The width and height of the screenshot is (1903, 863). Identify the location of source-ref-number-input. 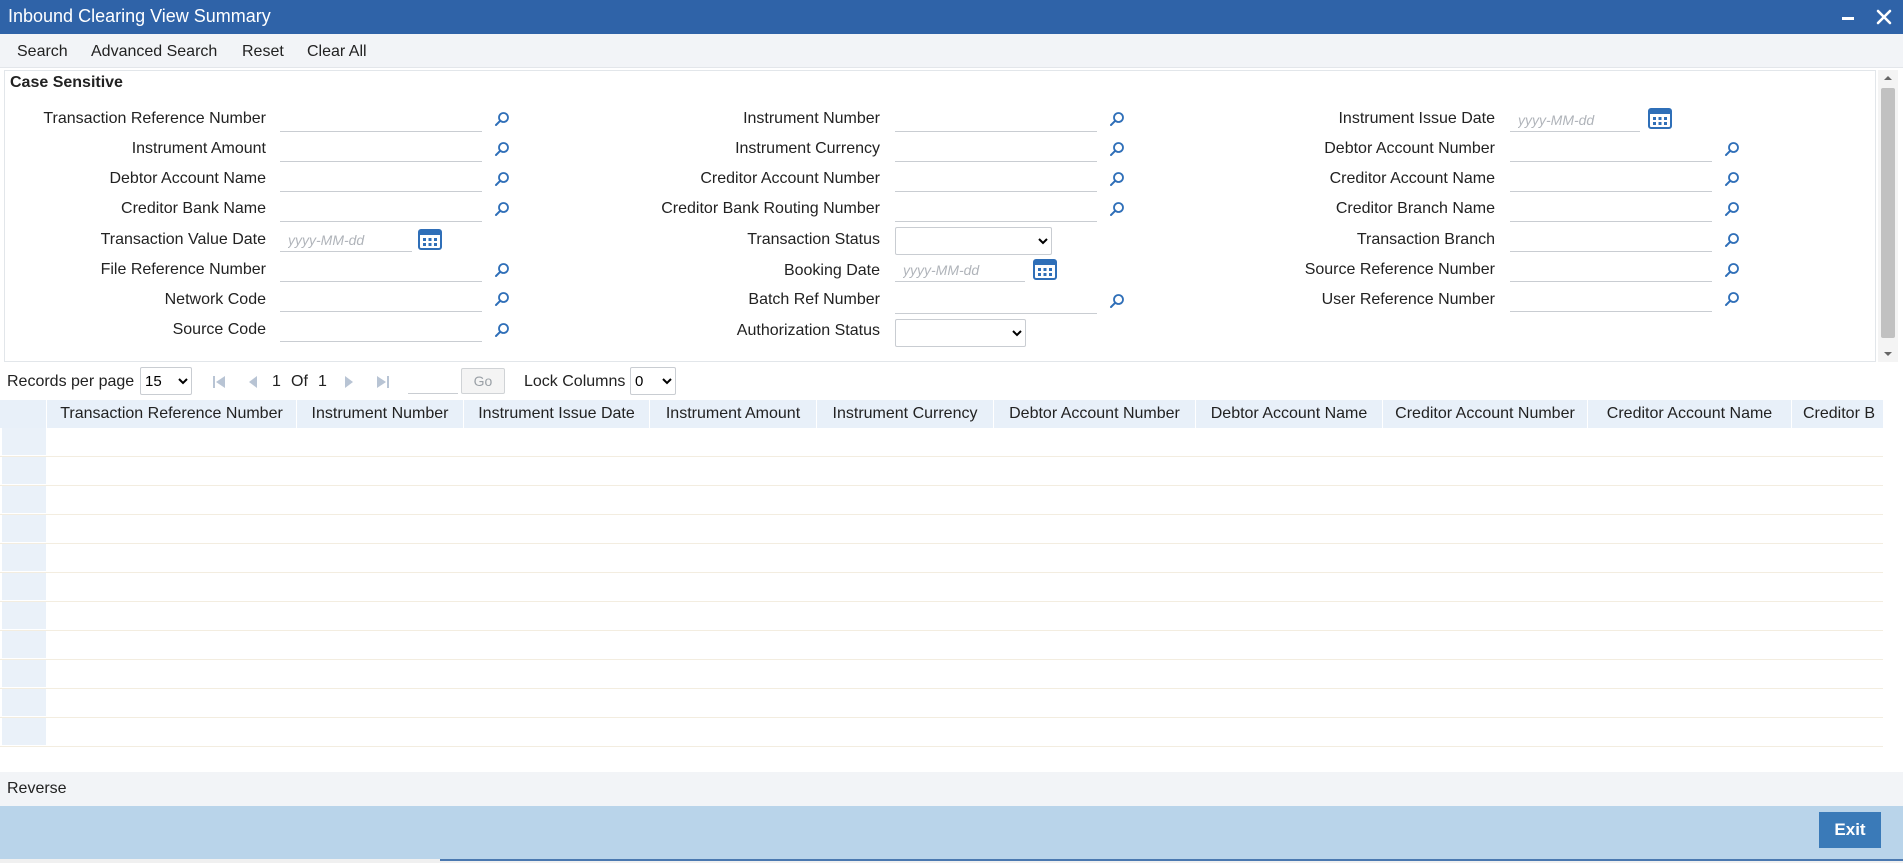
(1611, 270).